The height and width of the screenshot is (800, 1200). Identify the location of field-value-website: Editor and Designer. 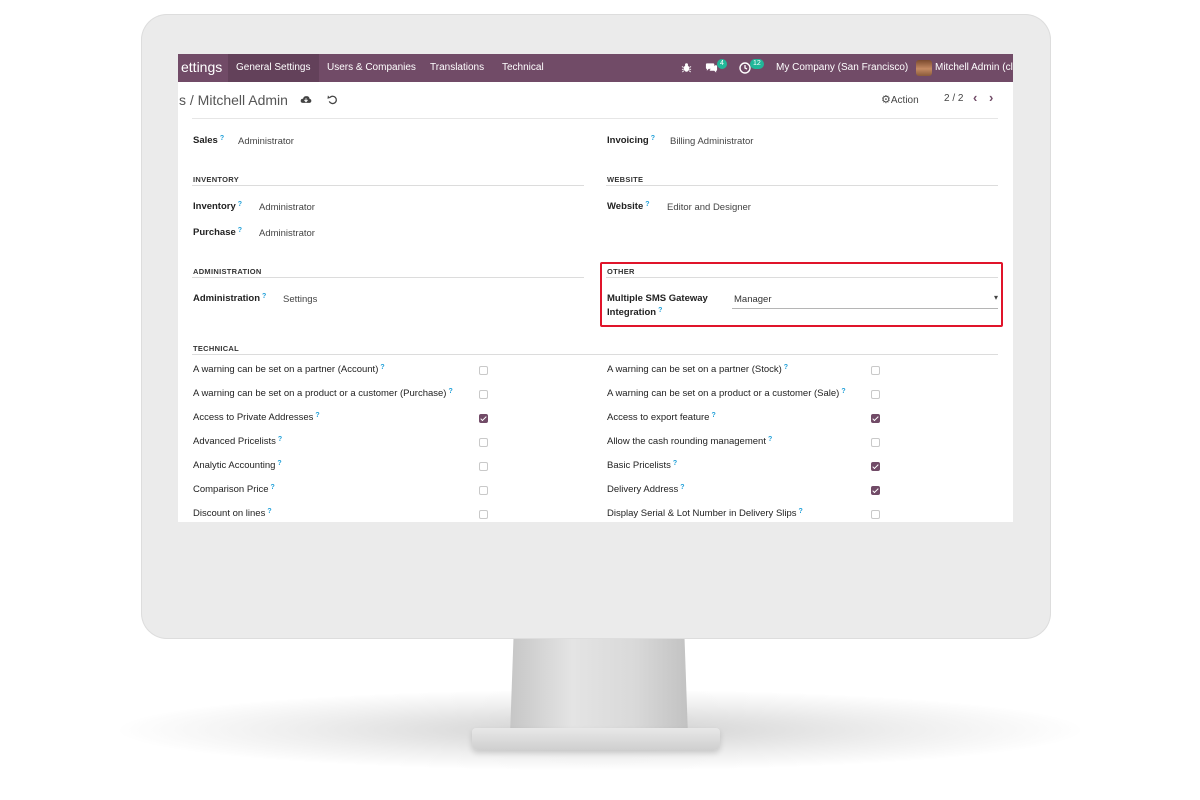
(709, 207).